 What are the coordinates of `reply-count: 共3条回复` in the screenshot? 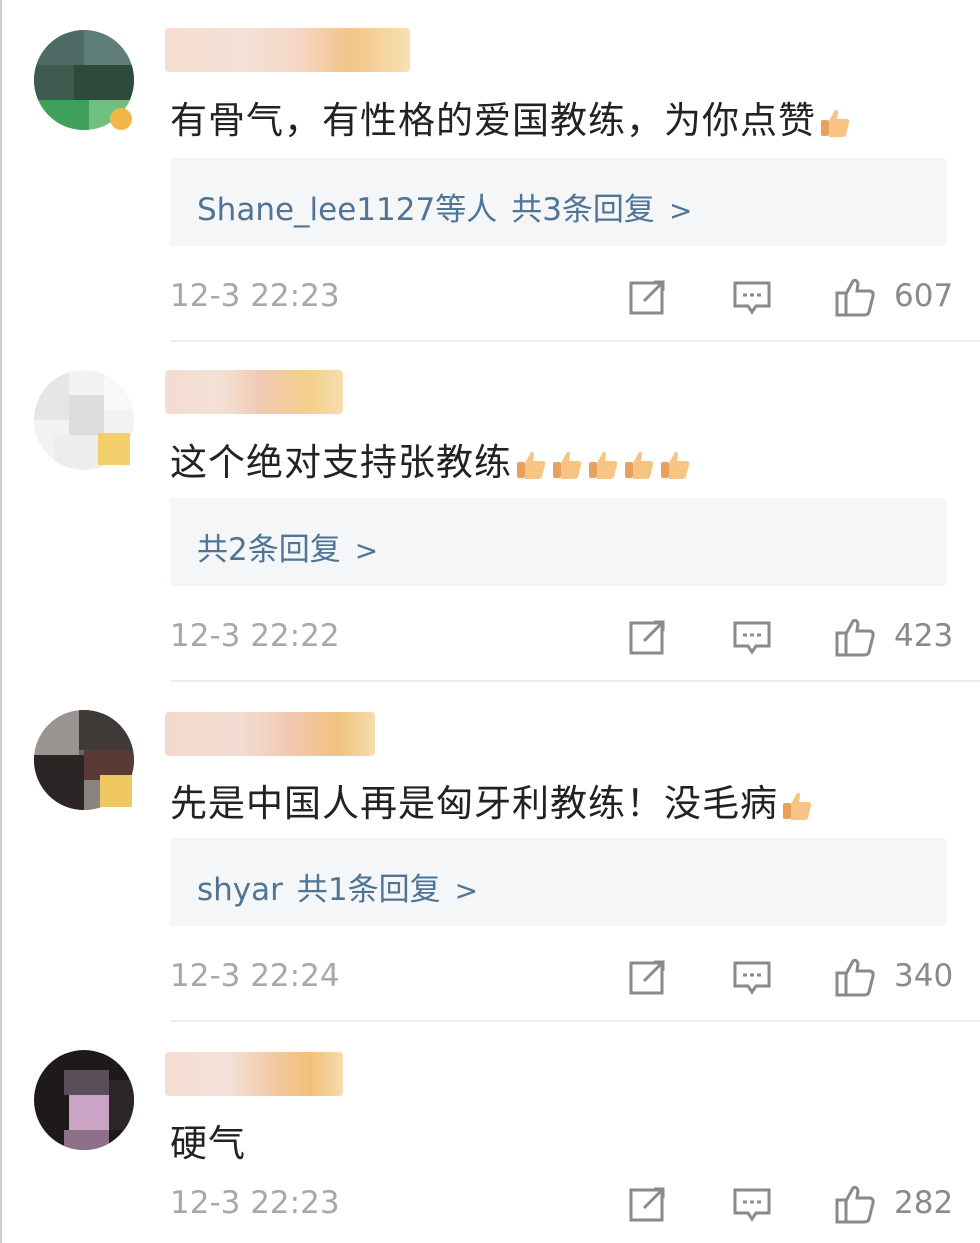 It's located at (583, 210).